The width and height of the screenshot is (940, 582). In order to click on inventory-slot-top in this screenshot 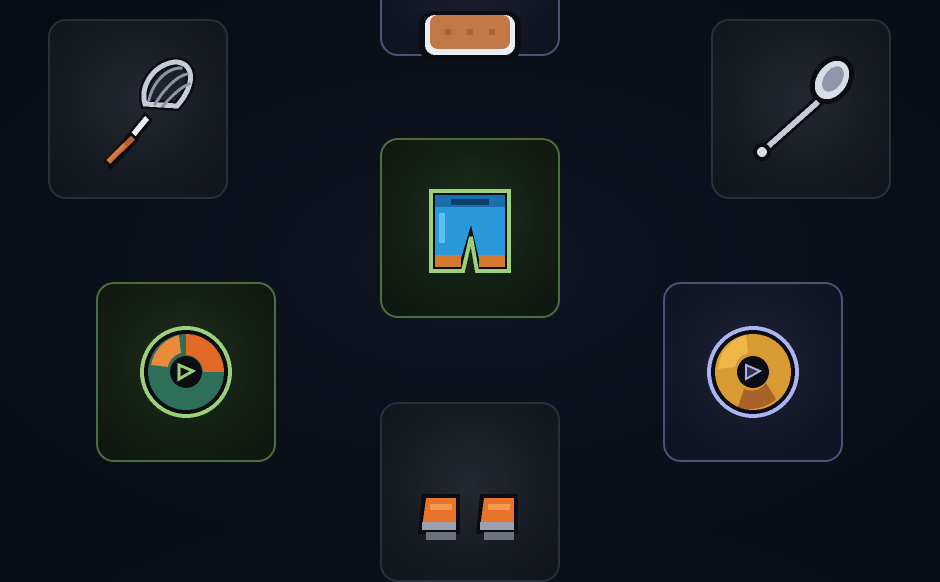, I will do `click(470, 30)`.